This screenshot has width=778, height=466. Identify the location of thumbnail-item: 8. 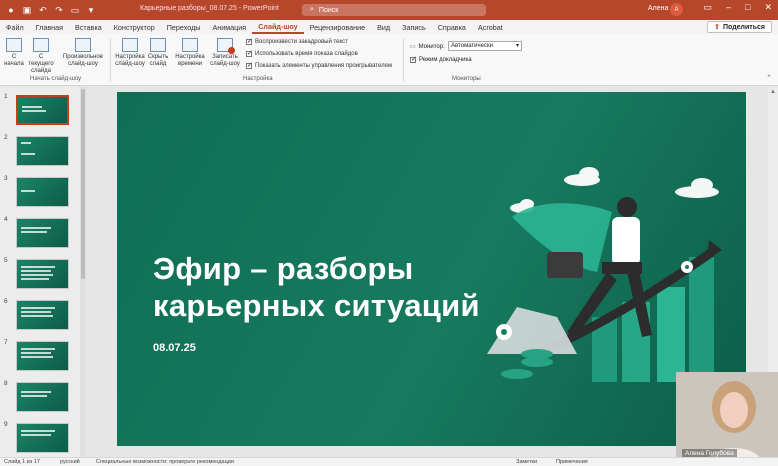
(41, 395).